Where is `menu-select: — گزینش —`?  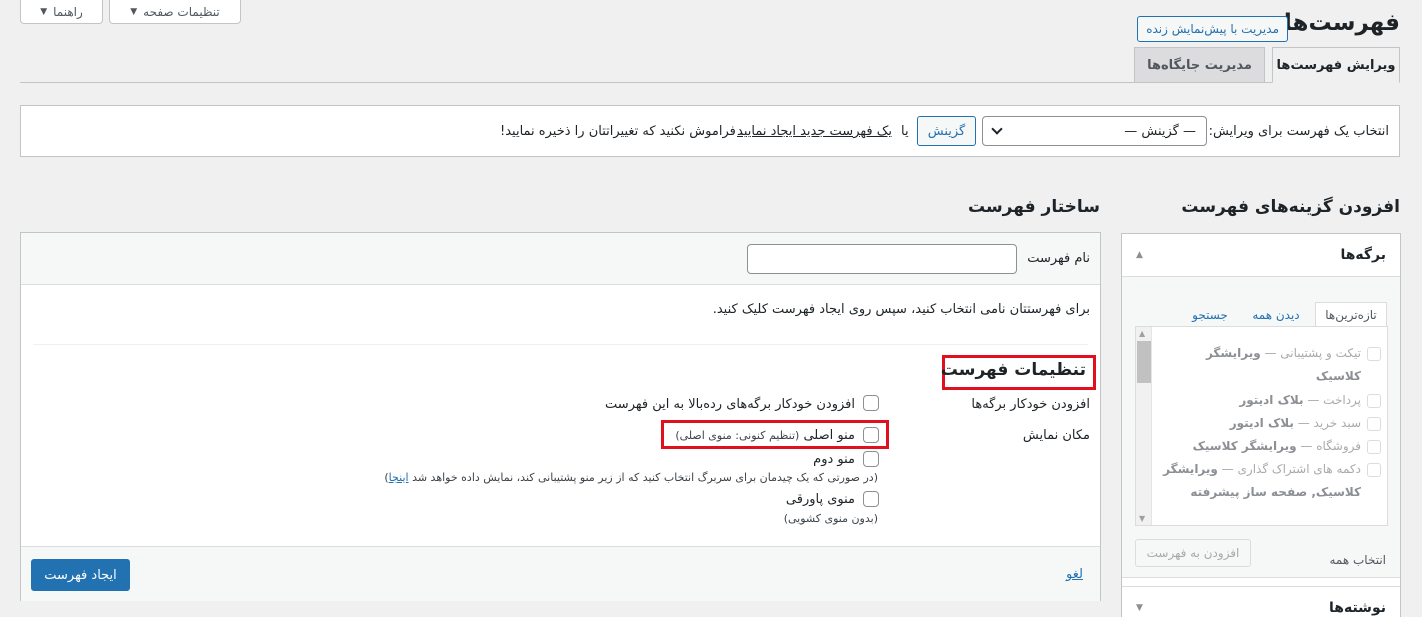 menu-select: — گزینش — is located at coordinates (1094, 131).